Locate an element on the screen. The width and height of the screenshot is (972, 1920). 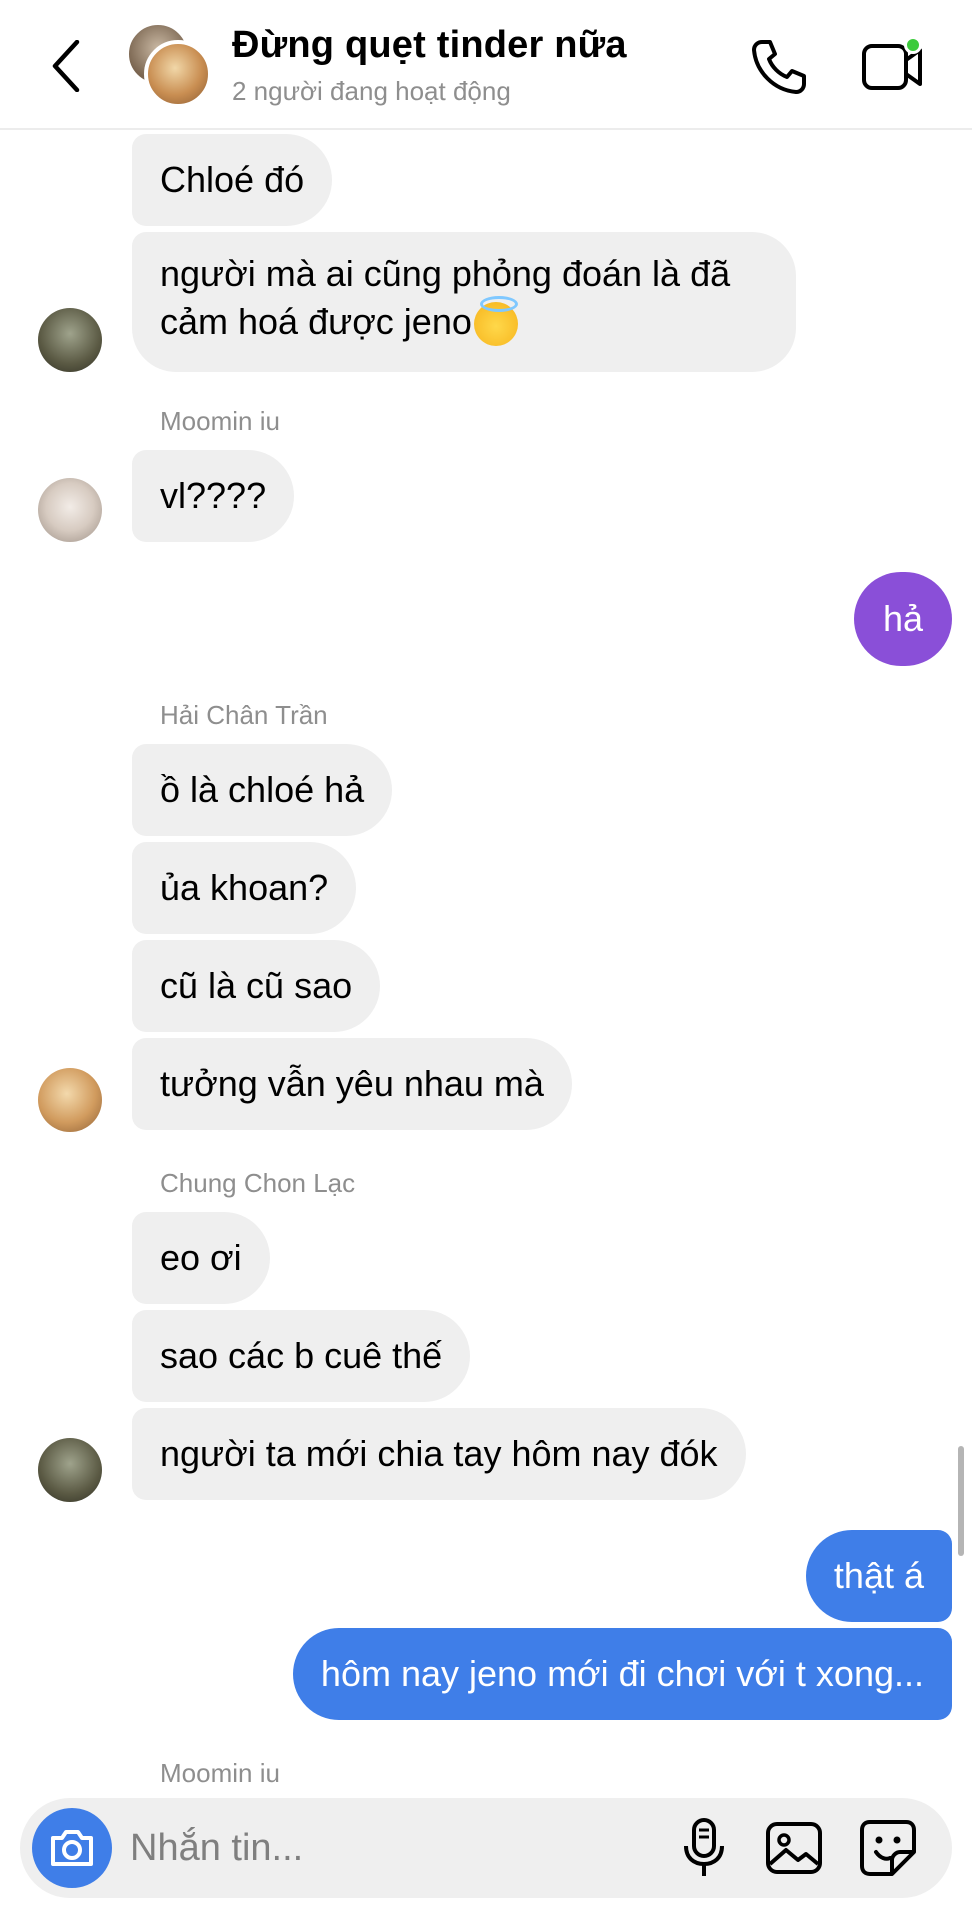
sender-name: Hải Chân Trần is located at coordinates (244, 715).